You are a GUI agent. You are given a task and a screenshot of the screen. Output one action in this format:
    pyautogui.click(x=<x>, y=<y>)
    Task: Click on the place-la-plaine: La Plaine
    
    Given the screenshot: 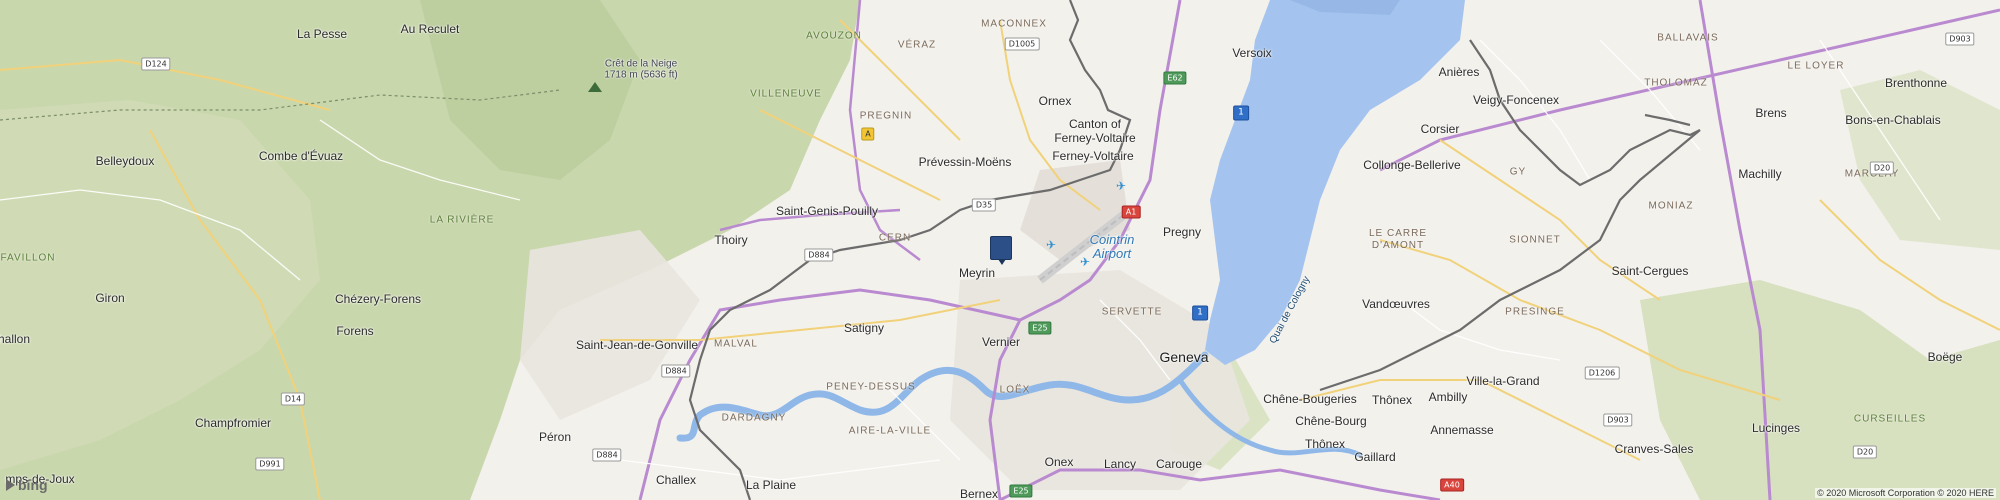 What is the action you would take?
    pyautogui.click(x=771, y=485)
    